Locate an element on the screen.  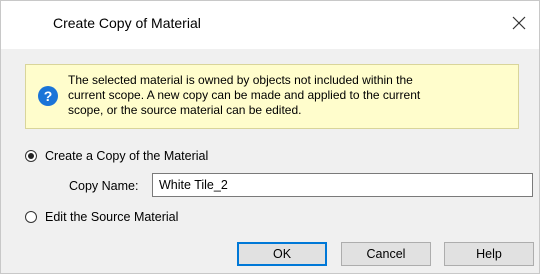
close-button is located at coordinates (519, 23).